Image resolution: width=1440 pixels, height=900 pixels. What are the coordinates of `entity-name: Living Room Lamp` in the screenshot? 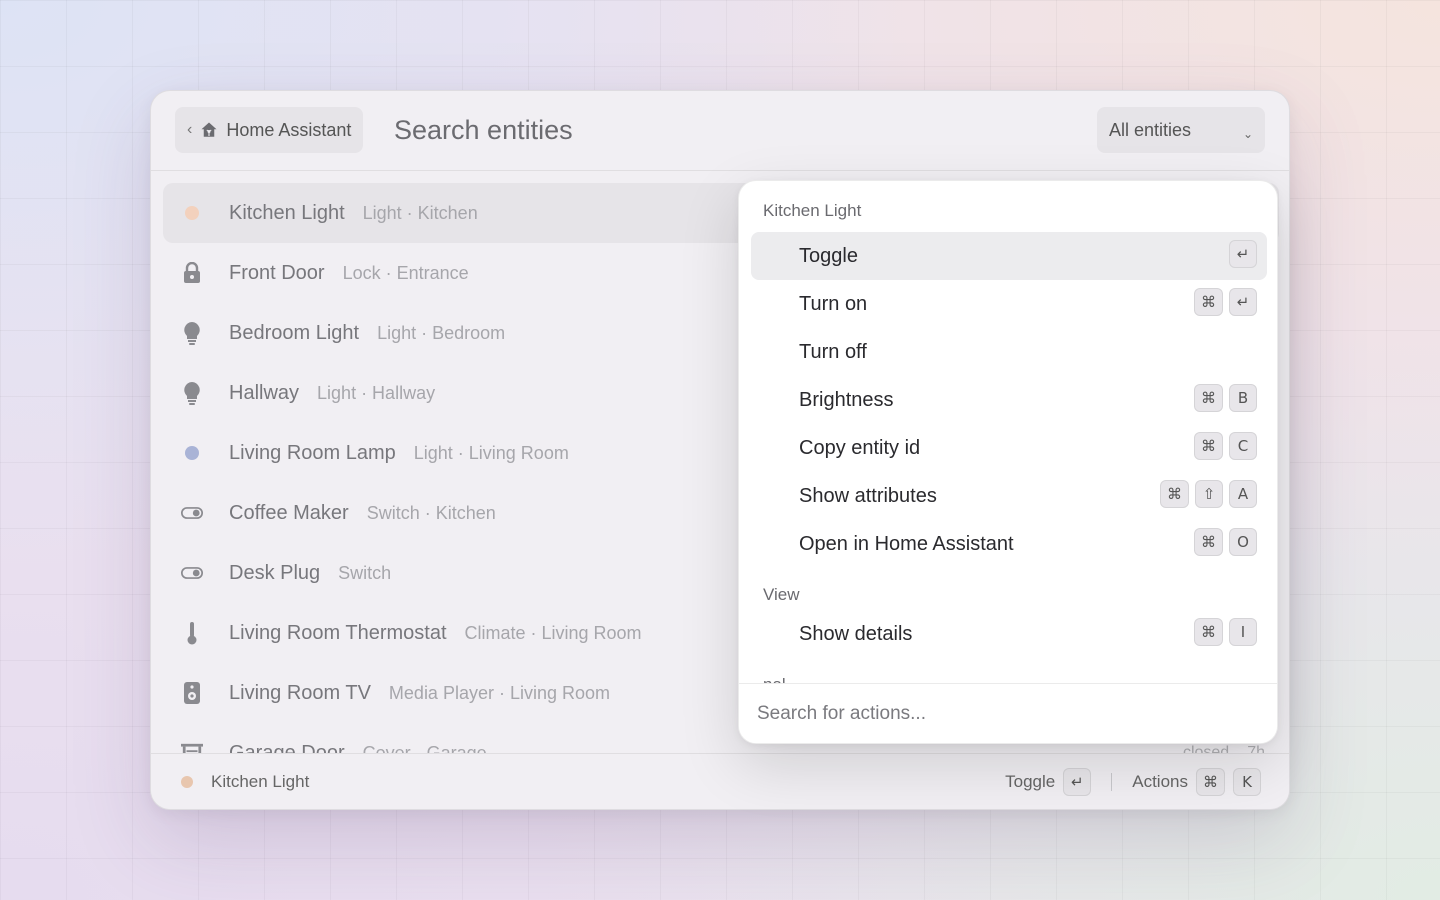 It's located at (312, 452).